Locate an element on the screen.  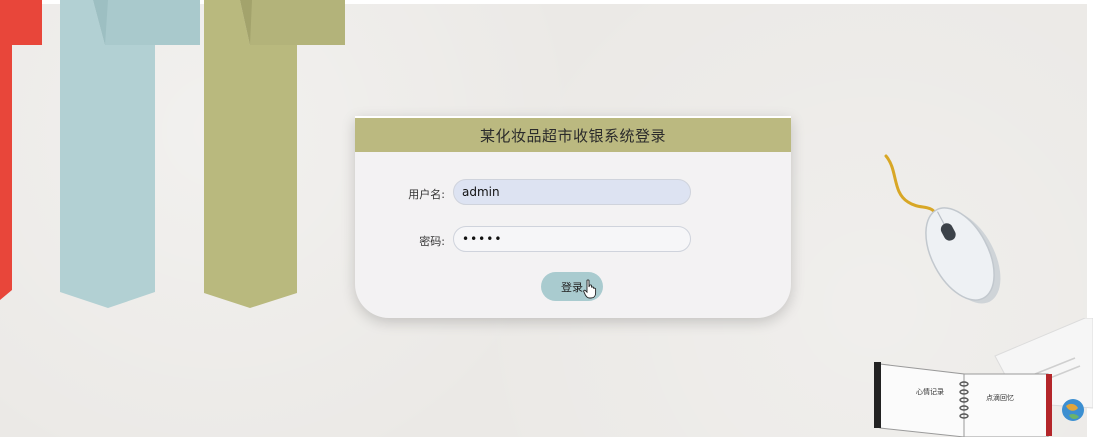
olive-ribbon-top is located at coordinates (292, 22).